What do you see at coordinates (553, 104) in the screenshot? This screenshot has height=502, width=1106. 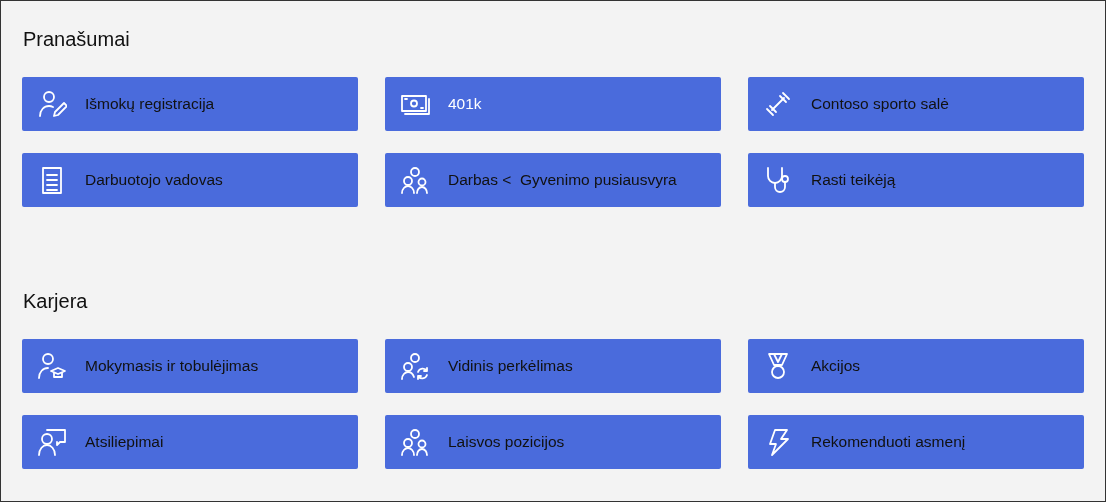 I see `tile-button: 401k` at bounding box center [553, 104].